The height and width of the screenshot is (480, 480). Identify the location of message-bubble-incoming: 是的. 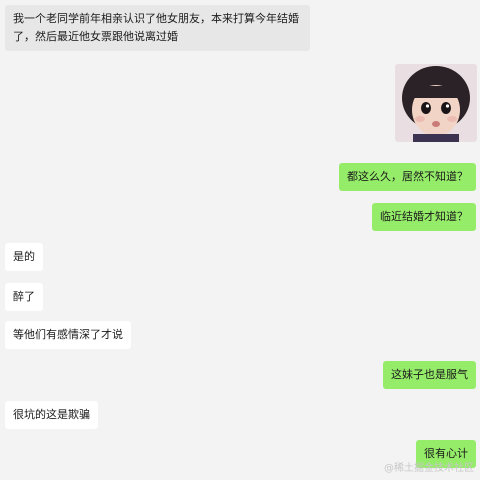
(24, 257).